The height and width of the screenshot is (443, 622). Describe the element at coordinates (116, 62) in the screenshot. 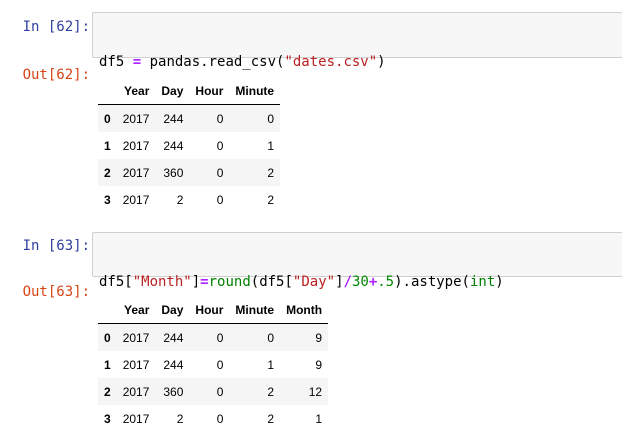

I see `code-token: df5` at that location.